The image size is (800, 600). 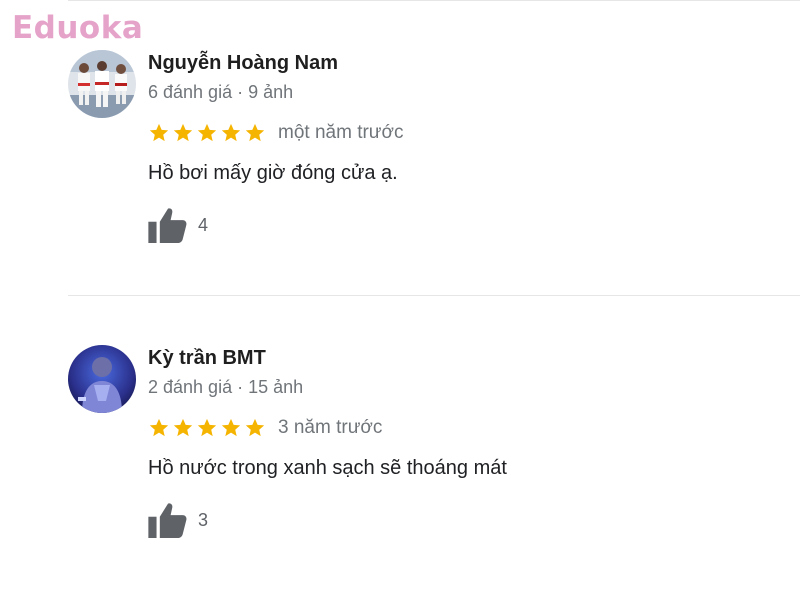 What do you see at coordinates (327, 468) in the screenshot?
I see `review-text: Hồ nước trong xanh sạch sẽ thoáng mát` at bounding box center [327, 468].